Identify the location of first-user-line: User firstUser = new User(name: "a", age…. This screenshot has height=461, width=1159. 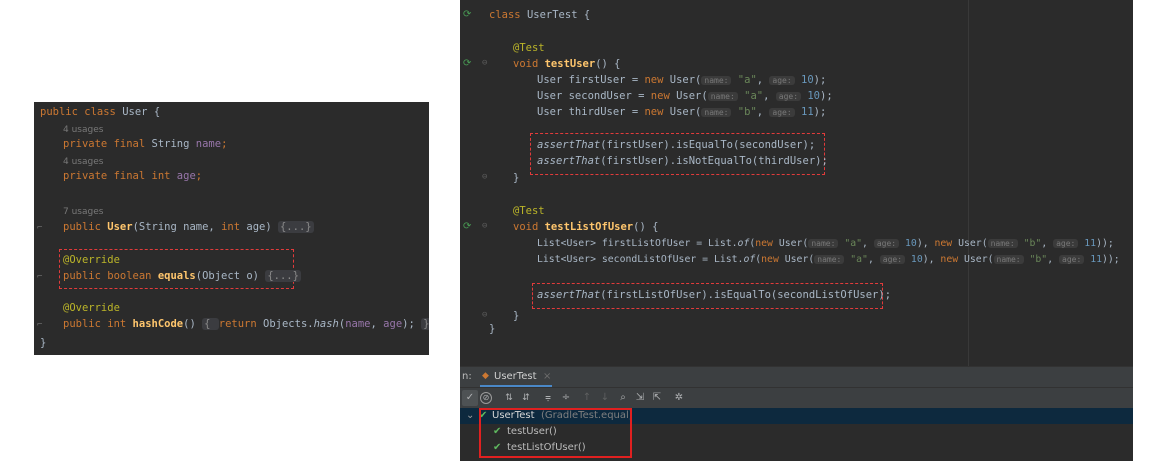
(682, 80).